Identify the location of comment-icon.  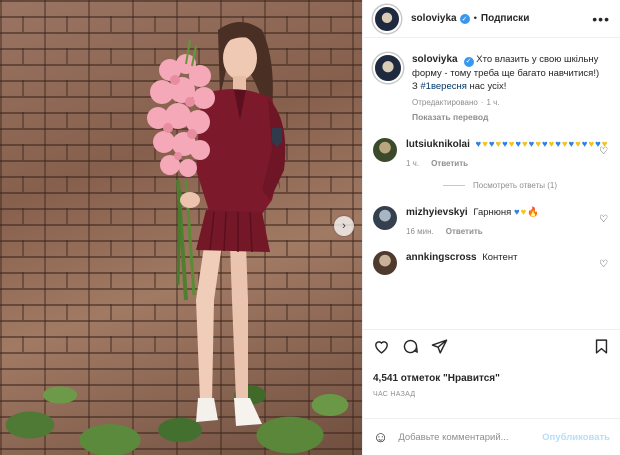
(410, 348).